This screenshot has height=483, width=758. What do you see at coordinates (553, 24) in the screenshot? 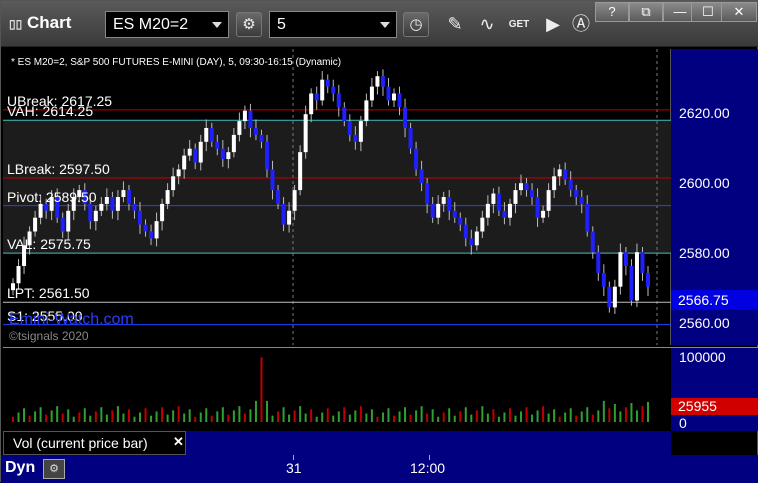
I see `play-button: ▶` at bounding box center [553, 24].